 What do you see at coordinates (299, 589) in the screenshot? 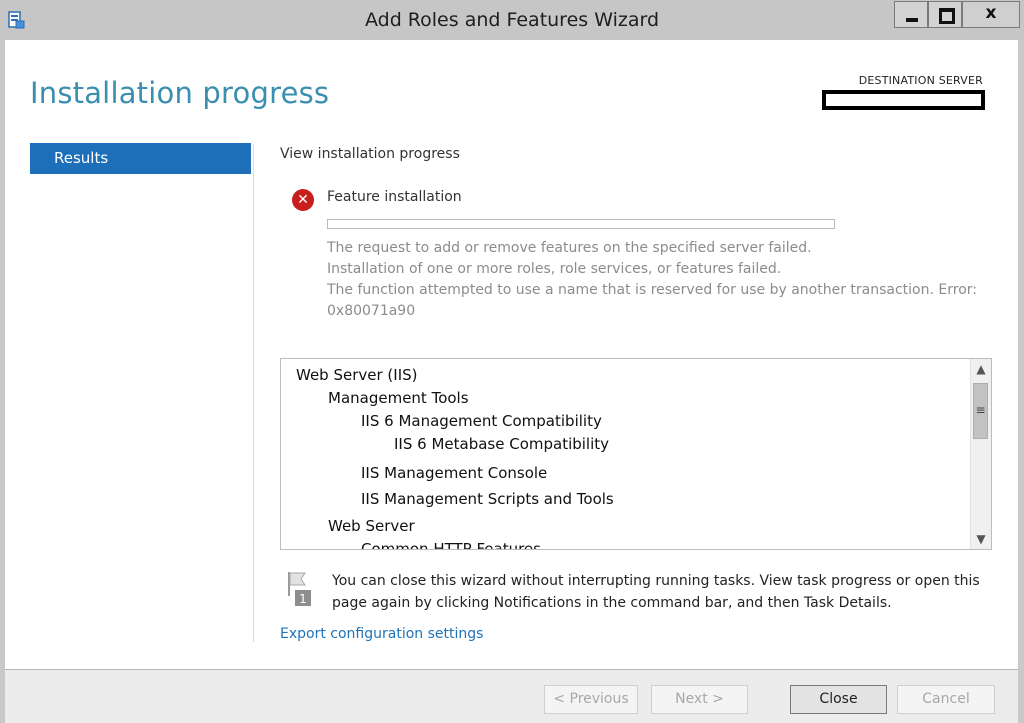
I see `flag-notification-icon: 1` at bounding box center [299, 589].